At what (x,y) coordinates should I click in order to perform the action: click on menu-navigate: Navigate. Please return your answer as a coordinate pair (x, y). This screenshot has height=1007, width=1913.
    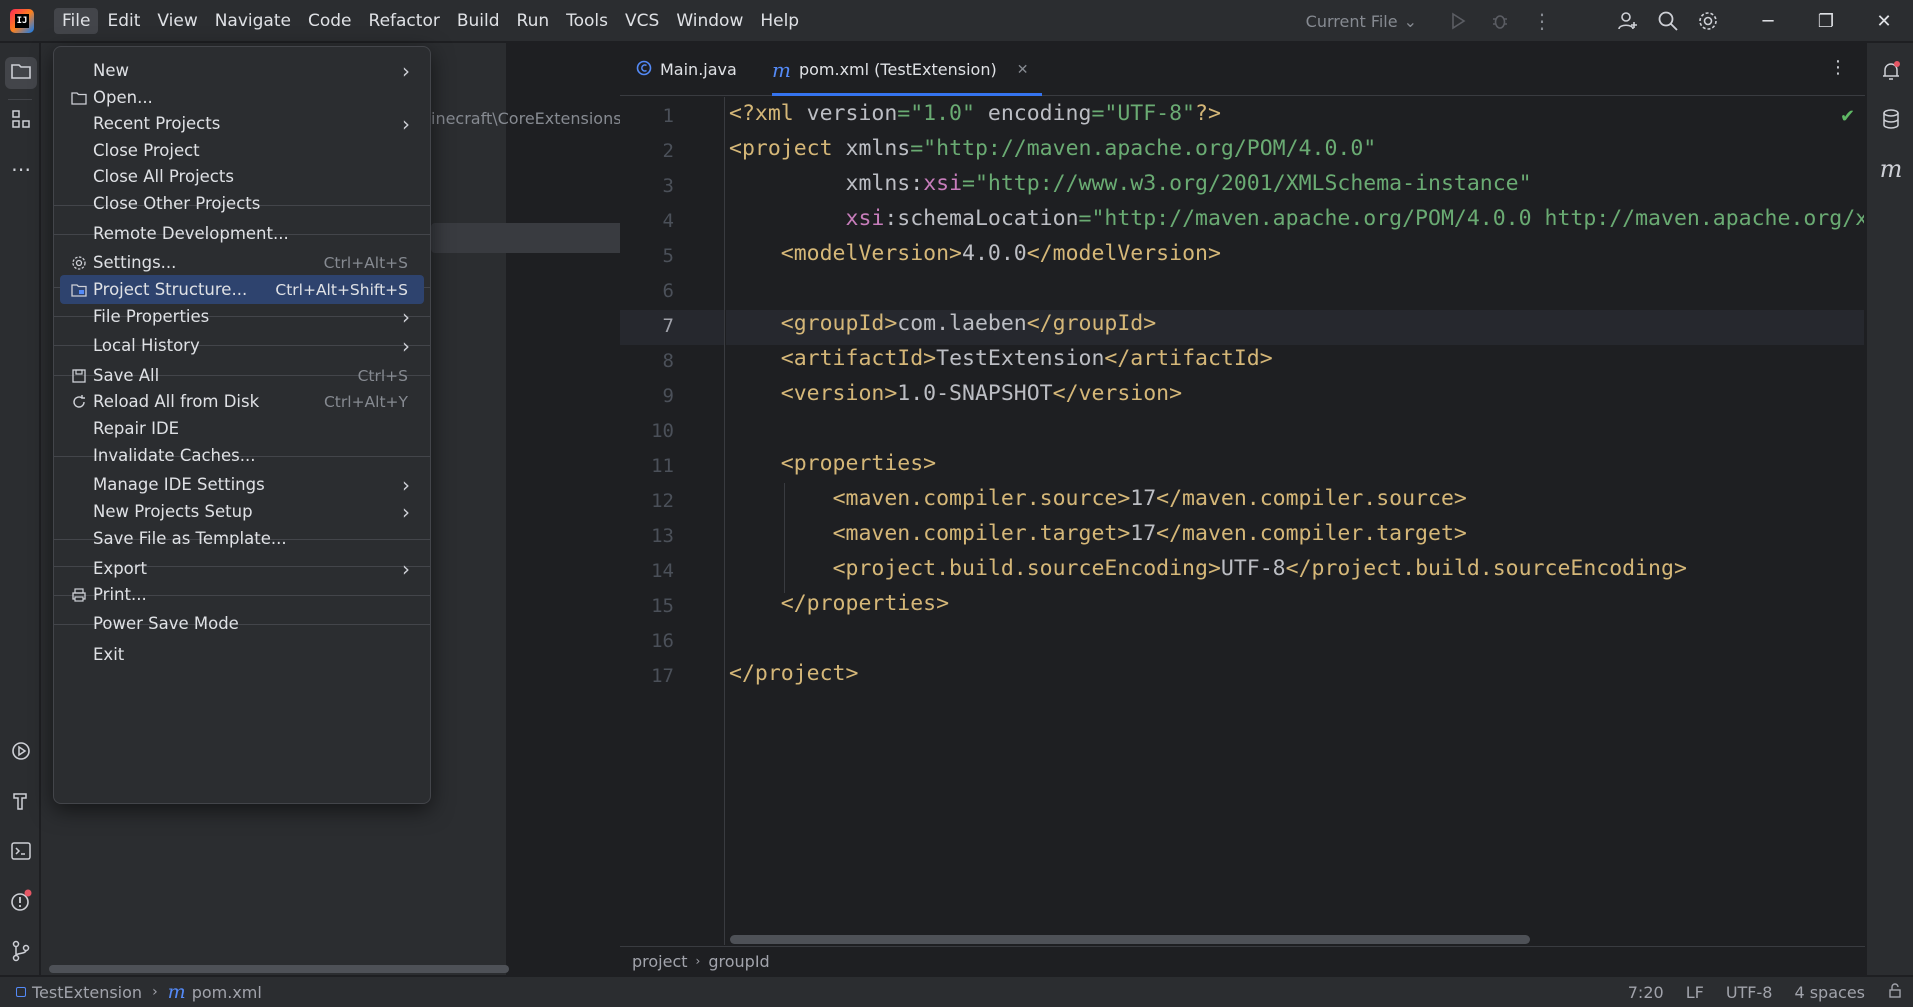
    Looking at the image, I should click on (253, 21).